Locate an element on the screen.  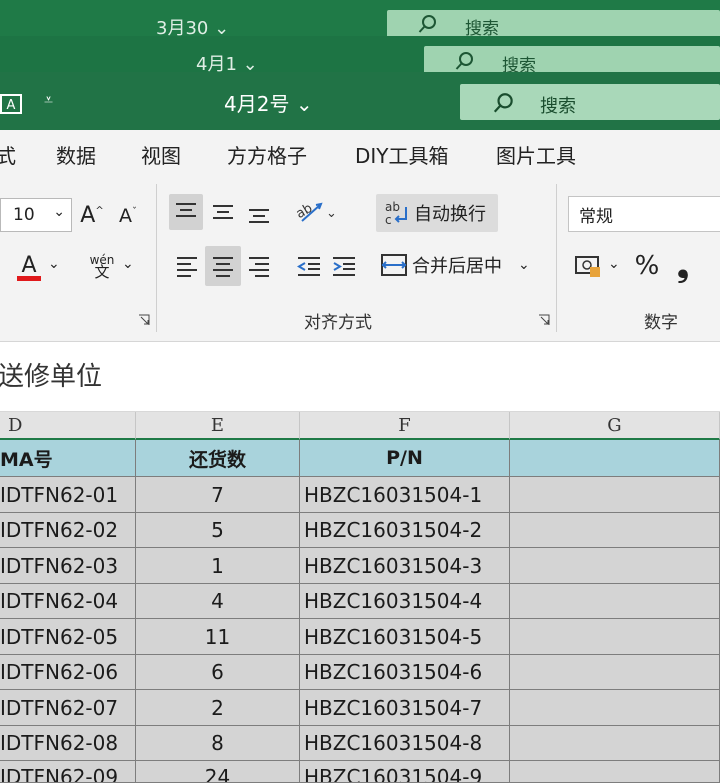
cell-pn: HBZC16031504-2 is located at coordinates (405, 530).